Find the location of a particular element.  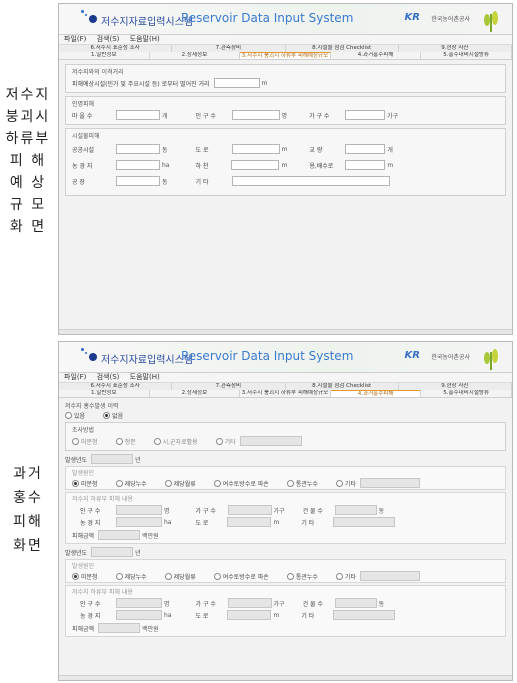

field-label: 인 구 수 is located at coordinates (90, 604).